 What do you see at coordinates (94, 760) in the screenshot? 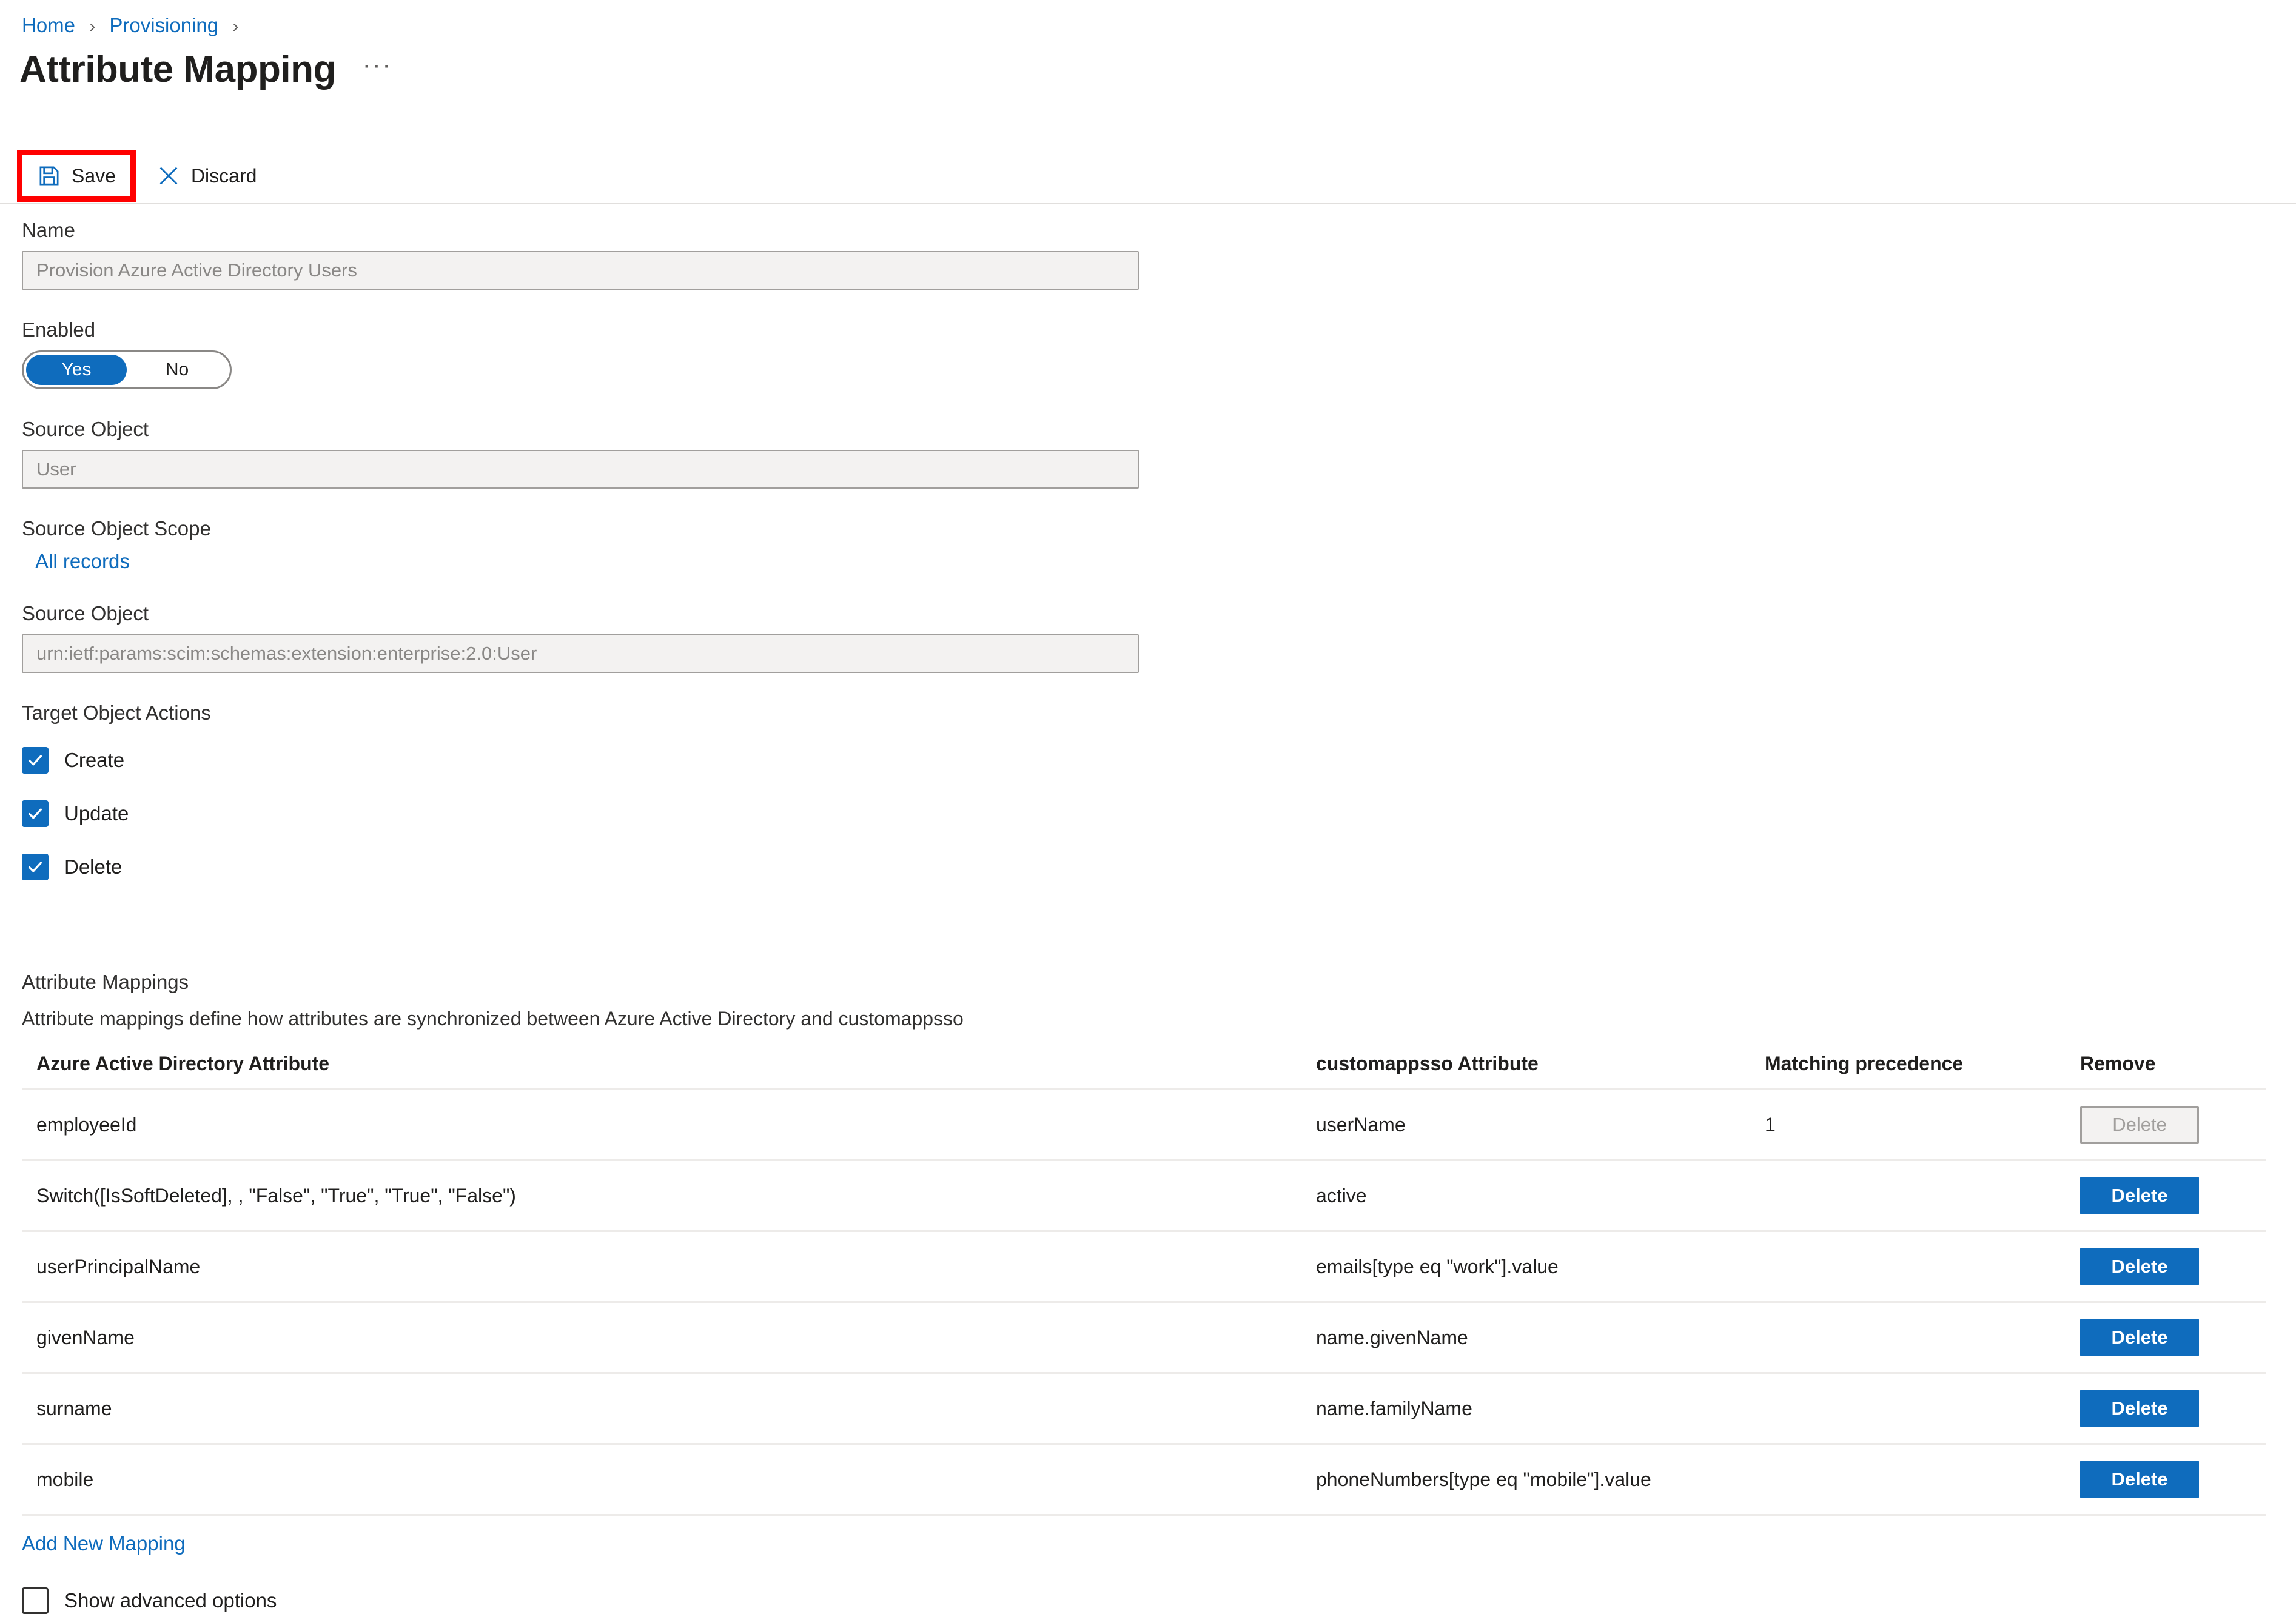
I see `checkbox-create-label: Create` at bounding box center [94, 760].